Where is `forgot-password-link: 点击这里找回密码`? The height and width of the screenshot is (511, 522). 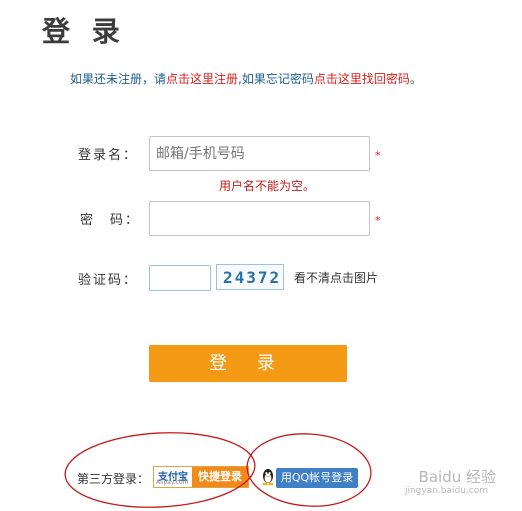 forgot-password-link: 点击这里找回密码 is located at coordinates (362, 79).